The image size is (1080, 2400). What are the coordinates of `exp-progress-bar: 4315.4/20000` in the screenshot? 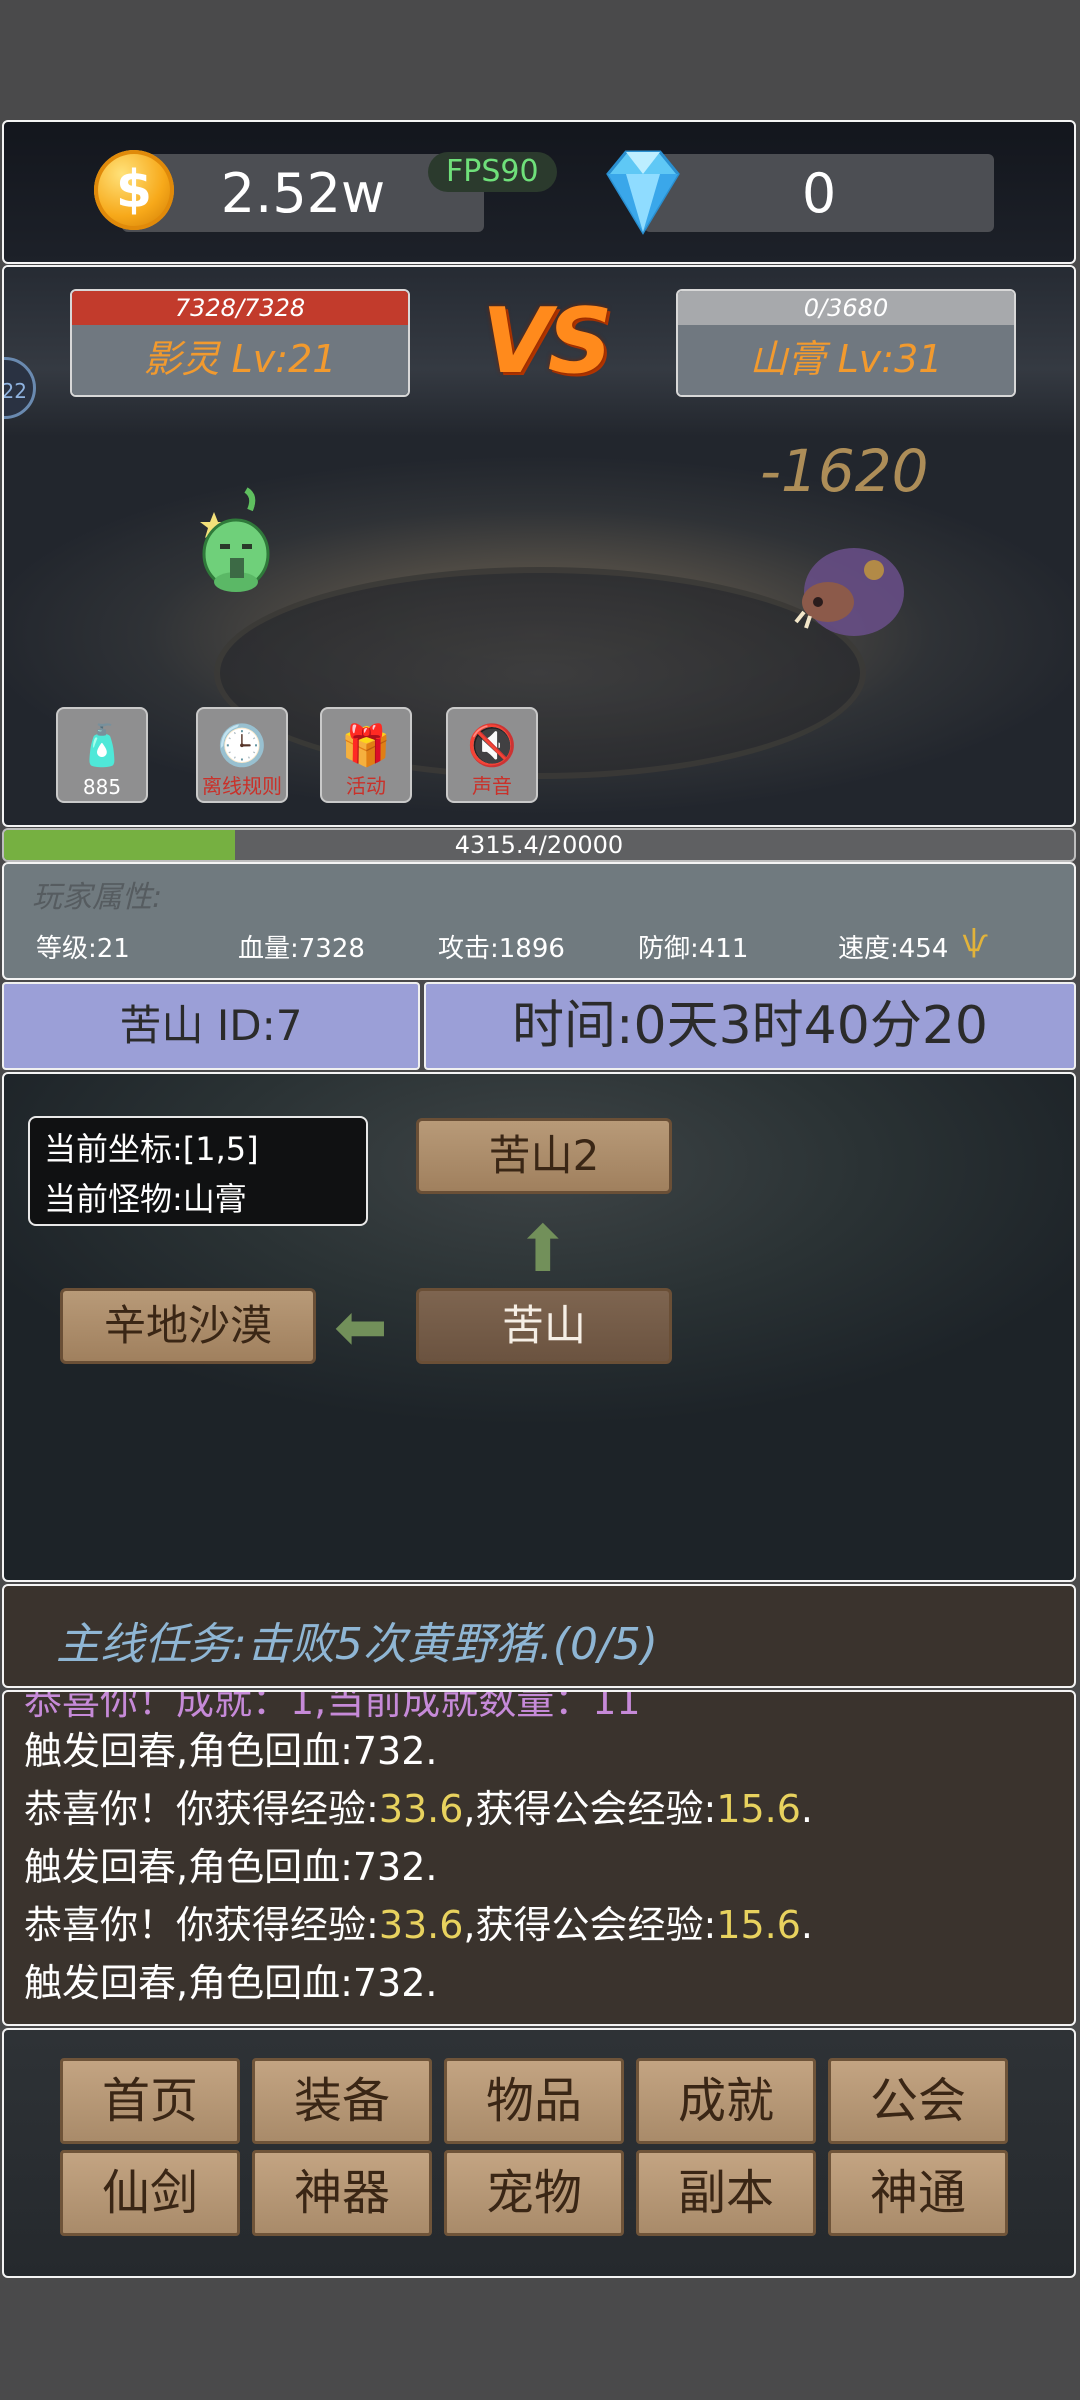 It's located at (539, 845).